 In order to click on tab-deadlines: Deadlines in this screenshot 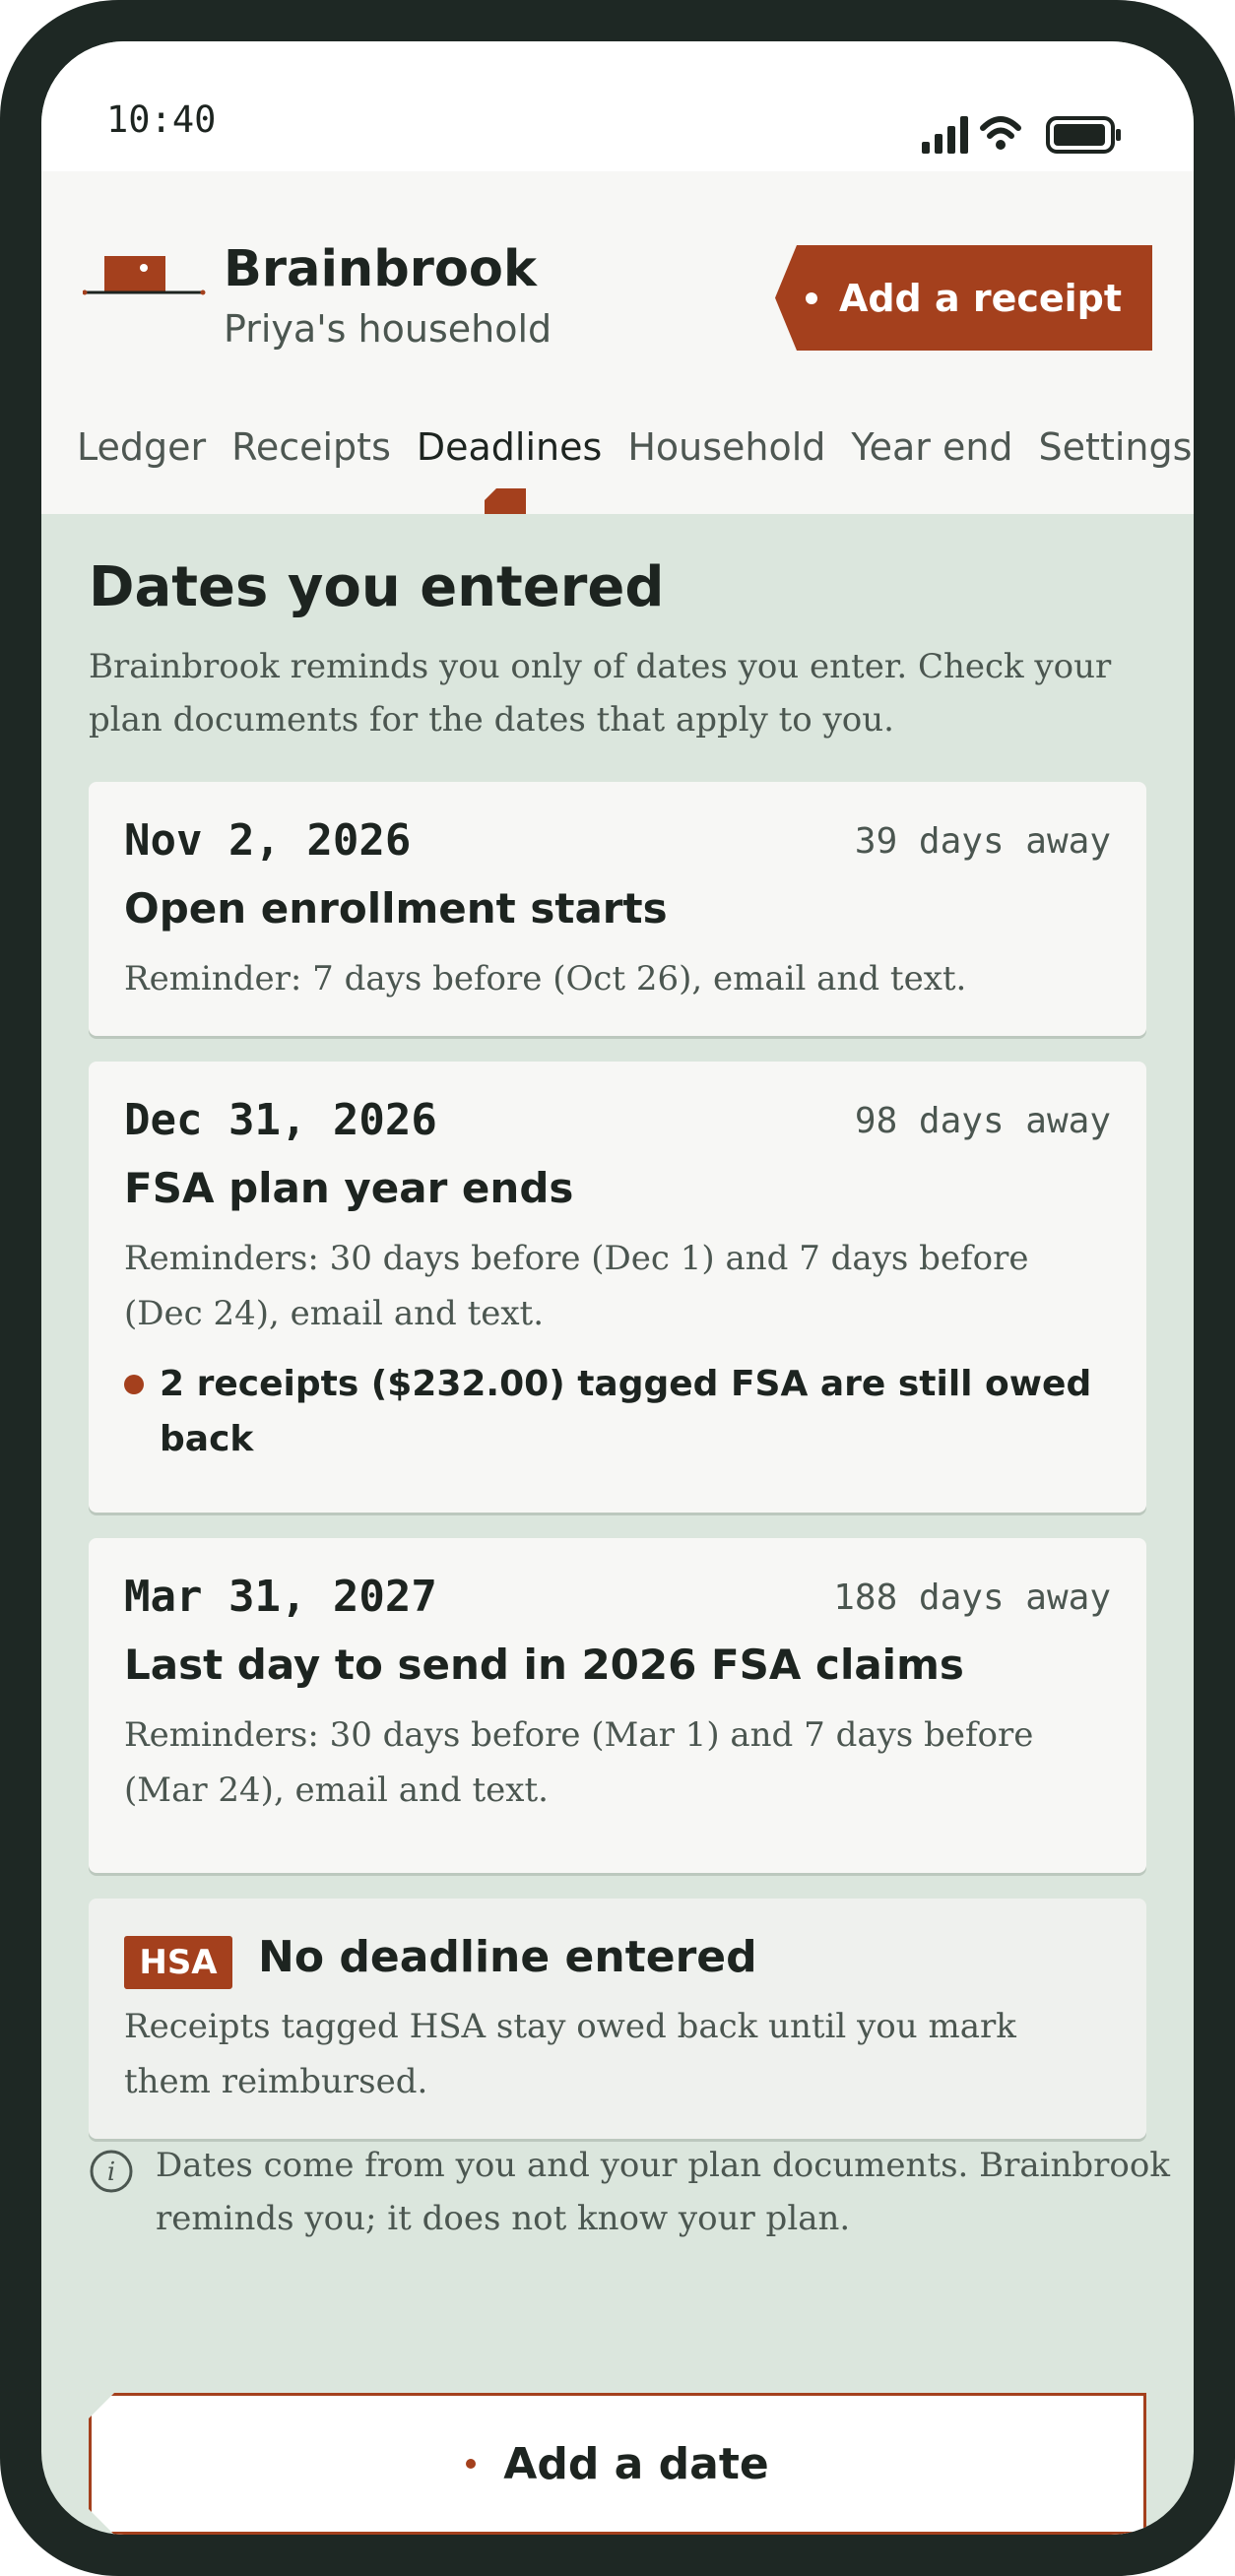, I will do `click(509, 447)`.